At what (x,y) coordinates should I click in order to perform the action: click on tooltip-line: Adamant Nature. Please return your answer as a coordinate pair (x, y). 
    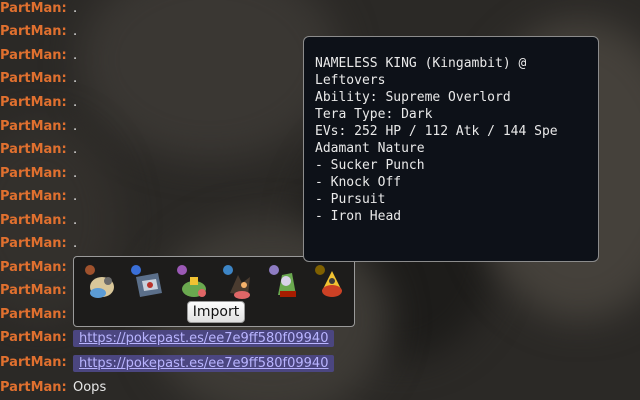
    Looking at the image, I should click on (370, 148).